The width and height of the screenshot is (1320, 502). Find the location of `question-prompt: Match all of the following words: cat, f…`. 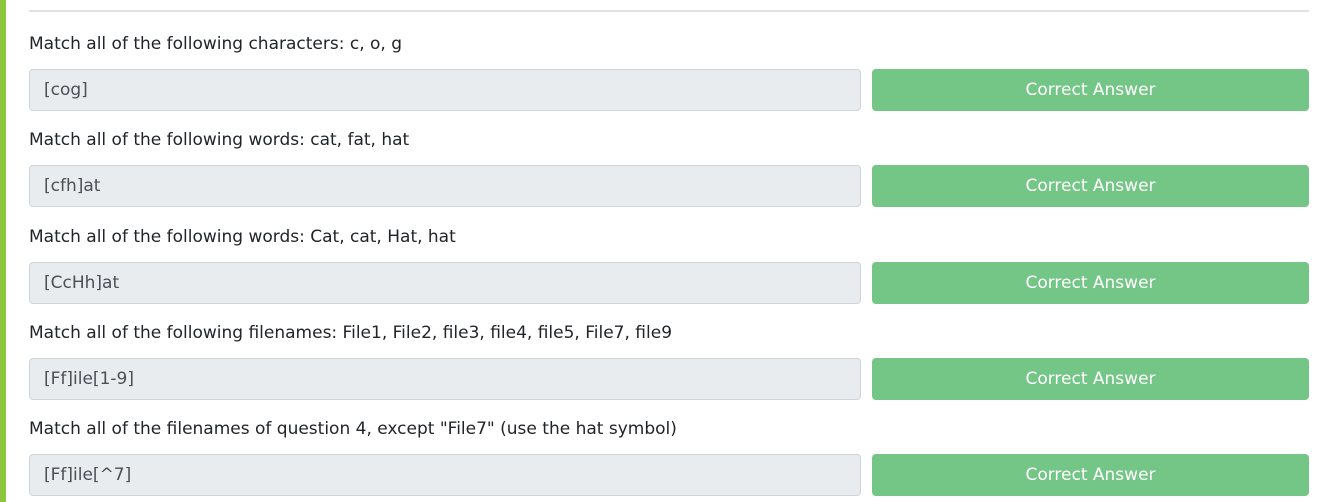

question-prompt: Match all of the following words: cat, f… is located at coordinates (219, 140).